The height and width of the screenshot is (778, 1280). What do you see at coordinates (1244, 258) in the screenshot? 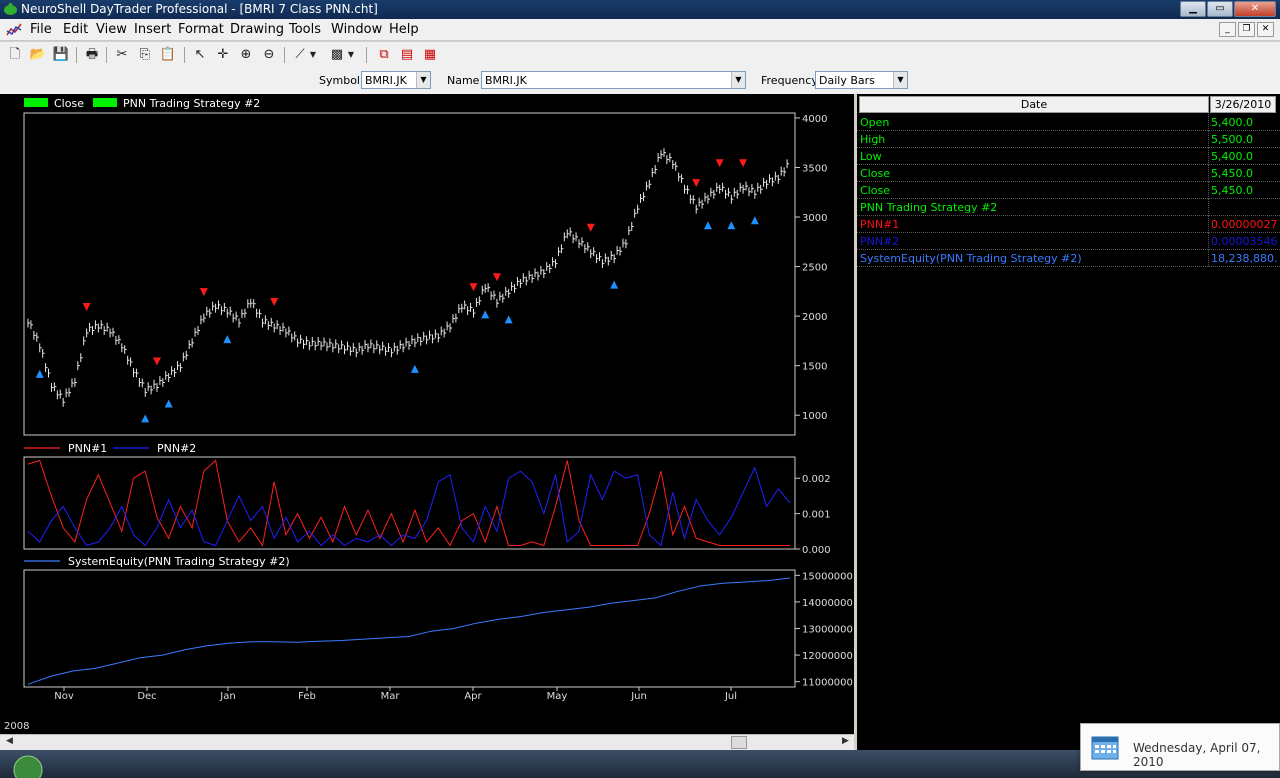
I see `data-window-row-value: 18,238,880.0` at bounding box center [1244, 258].